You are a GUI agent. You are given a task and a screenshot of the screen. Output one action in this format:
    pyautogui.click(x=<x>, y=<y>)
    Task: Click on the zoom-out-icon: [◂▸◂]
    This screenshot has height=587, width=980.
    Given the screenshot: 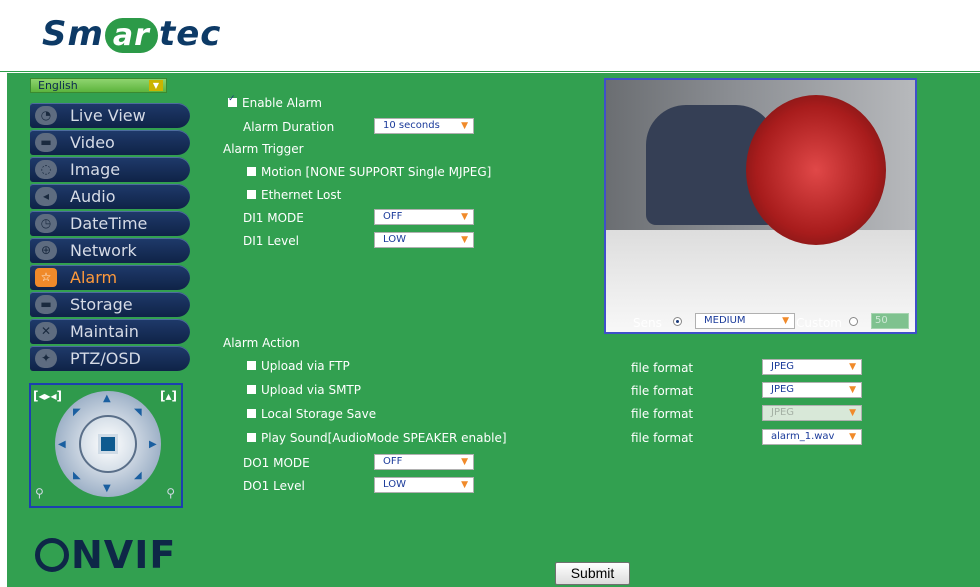 What is the action you would take?
    pyautogui.click(x=47, y=396)
    